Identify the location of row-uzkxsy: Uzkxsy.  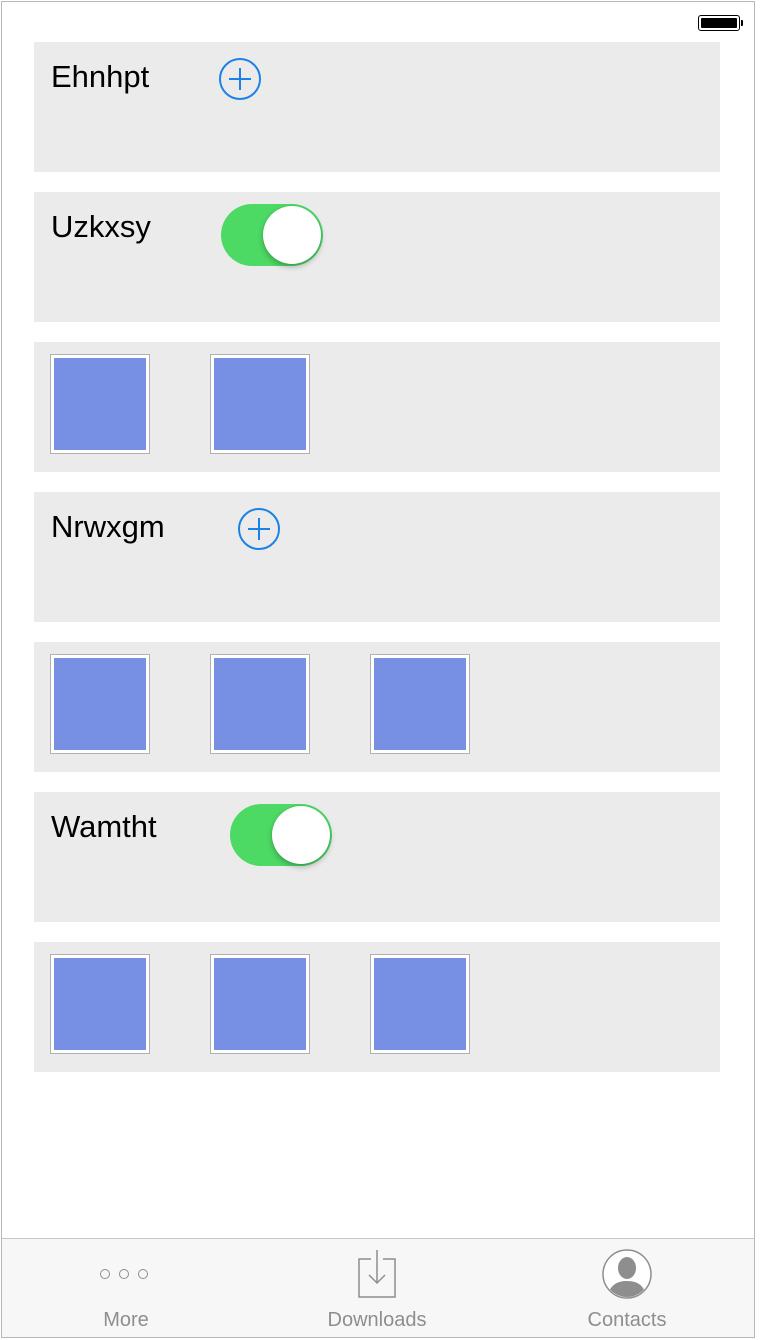
(377, 257).